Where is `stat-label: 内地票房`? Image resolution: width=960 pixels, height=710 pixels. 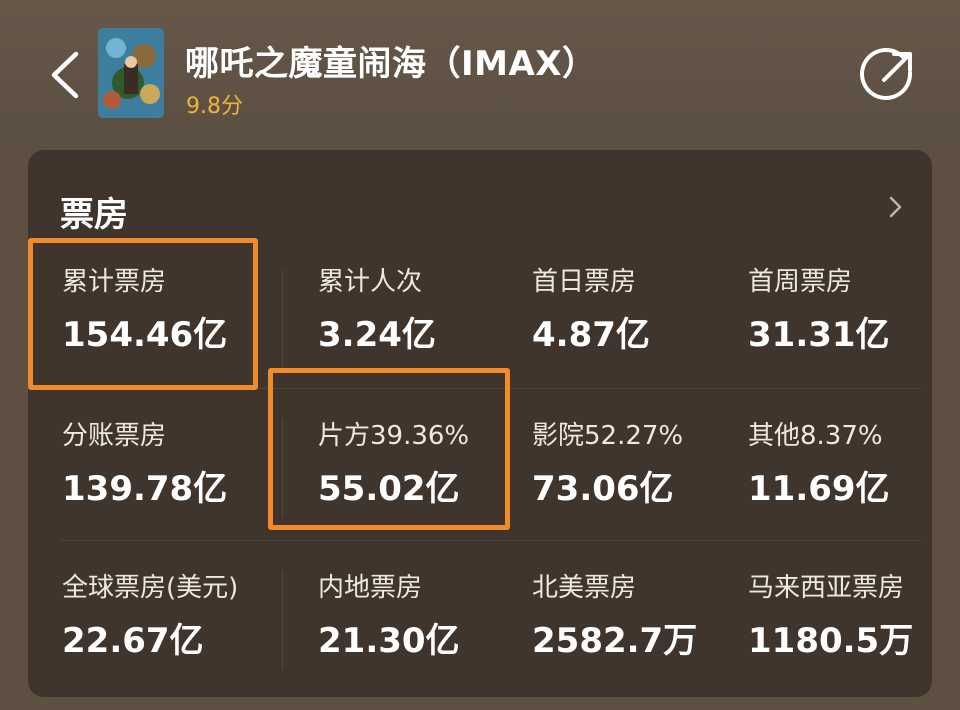 stat-label: 内地票房 is located at coordinates (370, 588).